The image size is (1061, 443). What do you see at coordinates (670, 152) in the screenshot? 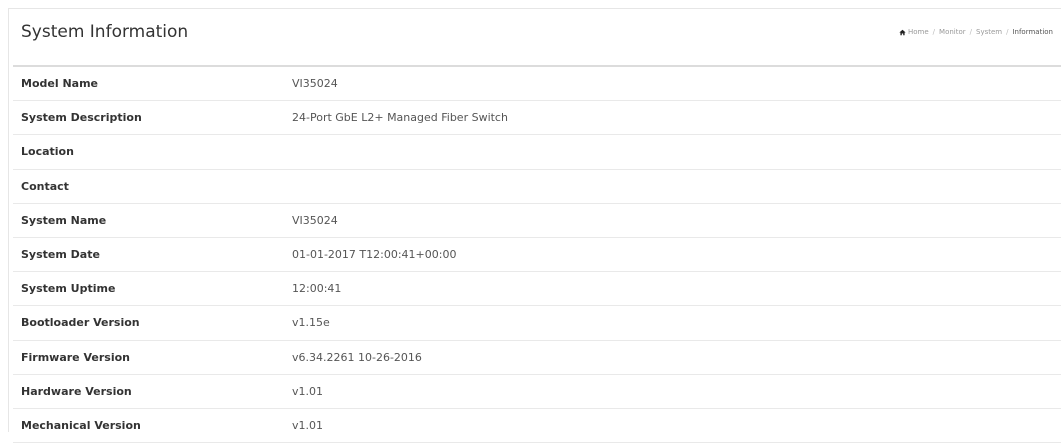
I see `row-value-location` at bounding box center [670, 152].